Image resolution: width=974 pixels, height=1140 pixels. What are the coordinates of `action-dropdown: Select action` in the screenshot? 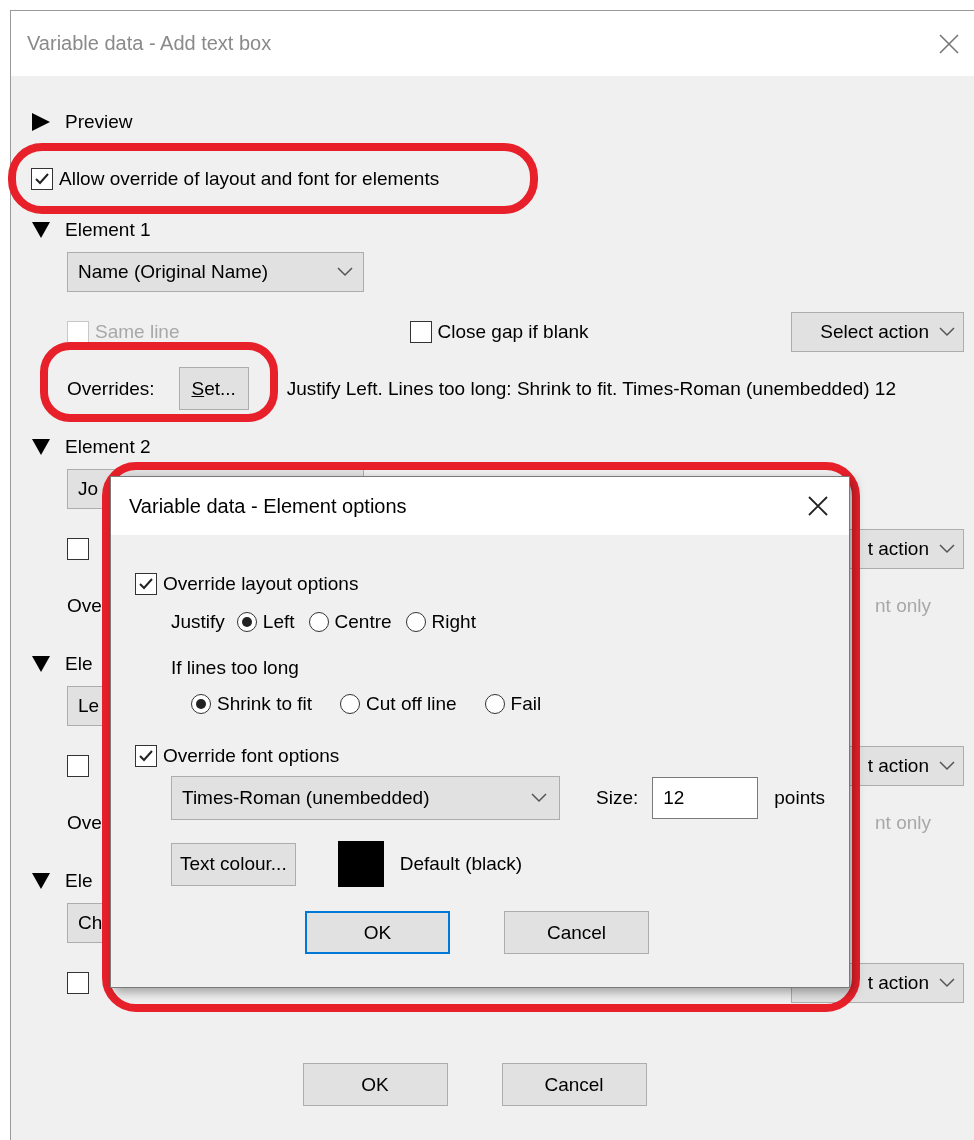 It's located at (877, 332).